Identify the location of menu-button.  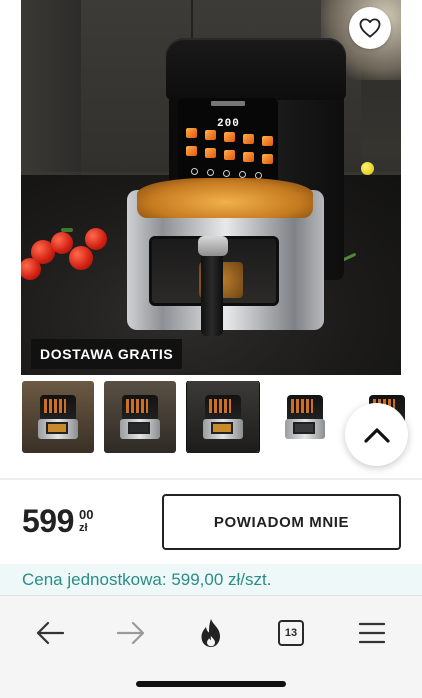
(372, 633).